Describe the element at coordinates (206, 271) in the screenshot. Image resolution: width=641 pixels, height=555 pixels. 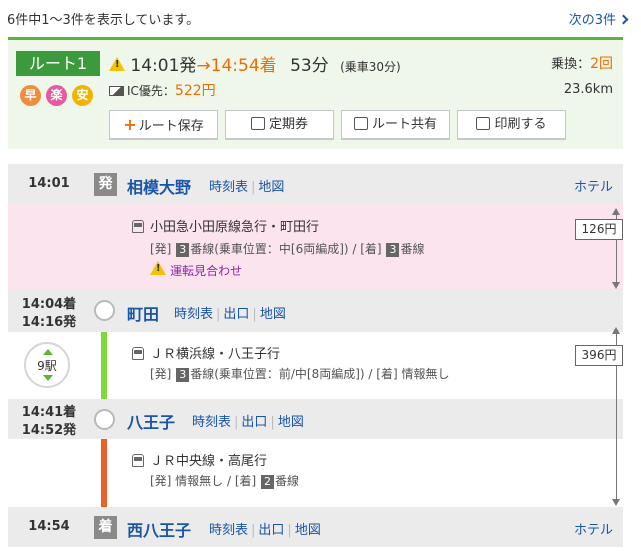
I see `service-notice-label: 運転見合わせ` at that location.